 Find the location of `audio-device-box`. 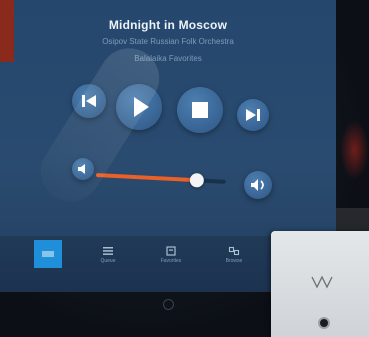

audio-device-box is located at coordinates (320, 284).